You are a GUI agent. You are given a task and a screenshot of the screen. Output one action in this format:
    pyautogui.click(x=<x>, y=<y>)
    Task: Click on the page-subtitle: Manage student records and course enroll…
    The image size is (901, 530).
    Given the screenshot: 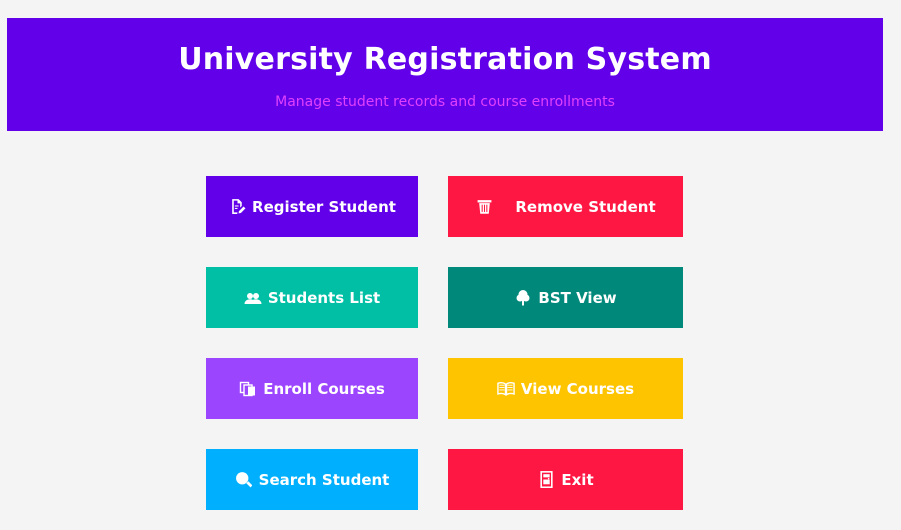 What is the action you would take?
    pyautogui.click(x=445, y=102)
    